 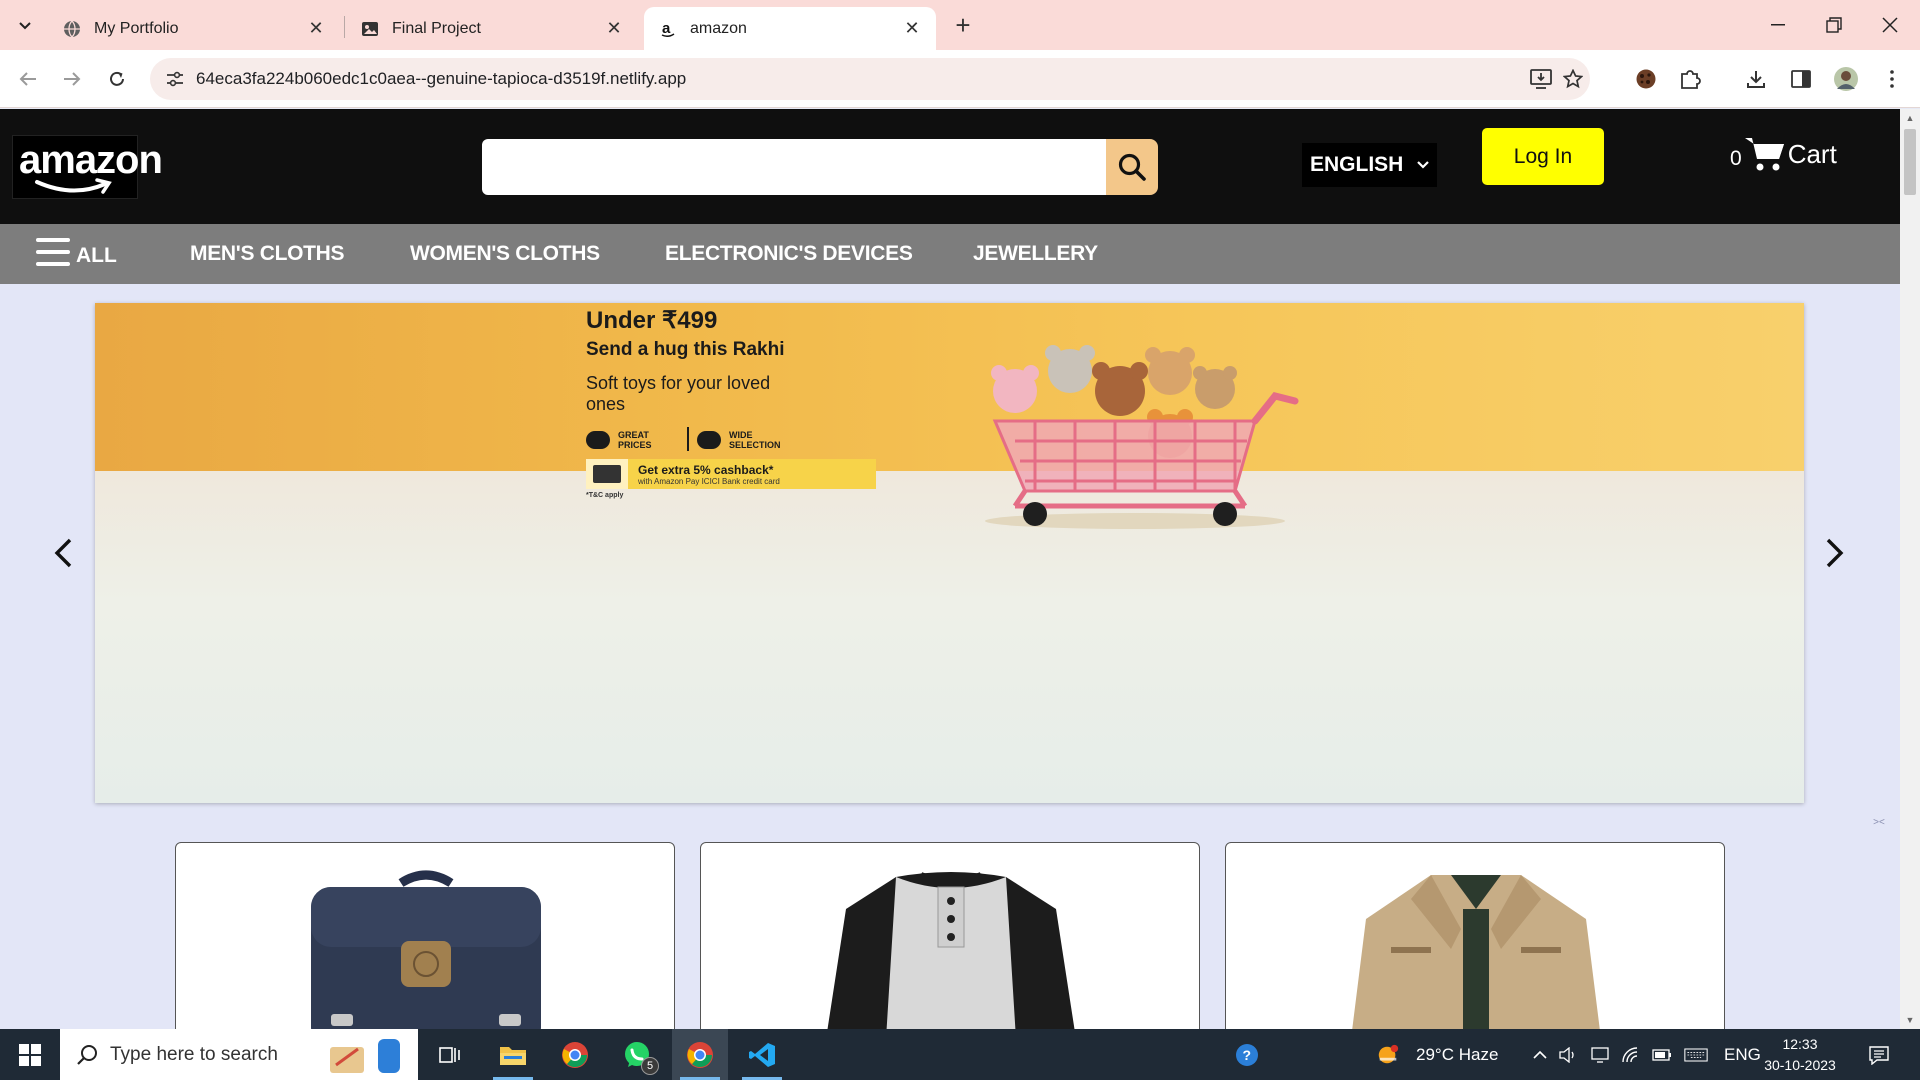 I want to click on arrow-left-icon, so click(x=27, y=79).